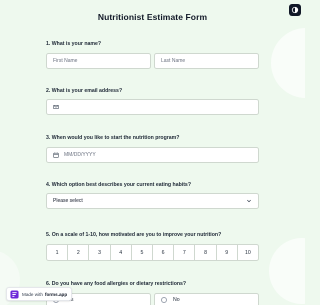 The image size is (320, 305). Describe the element at coordinates (152, 155) in the screenshot. I see `start-date-input: MM/DD/YYYY` at that location.